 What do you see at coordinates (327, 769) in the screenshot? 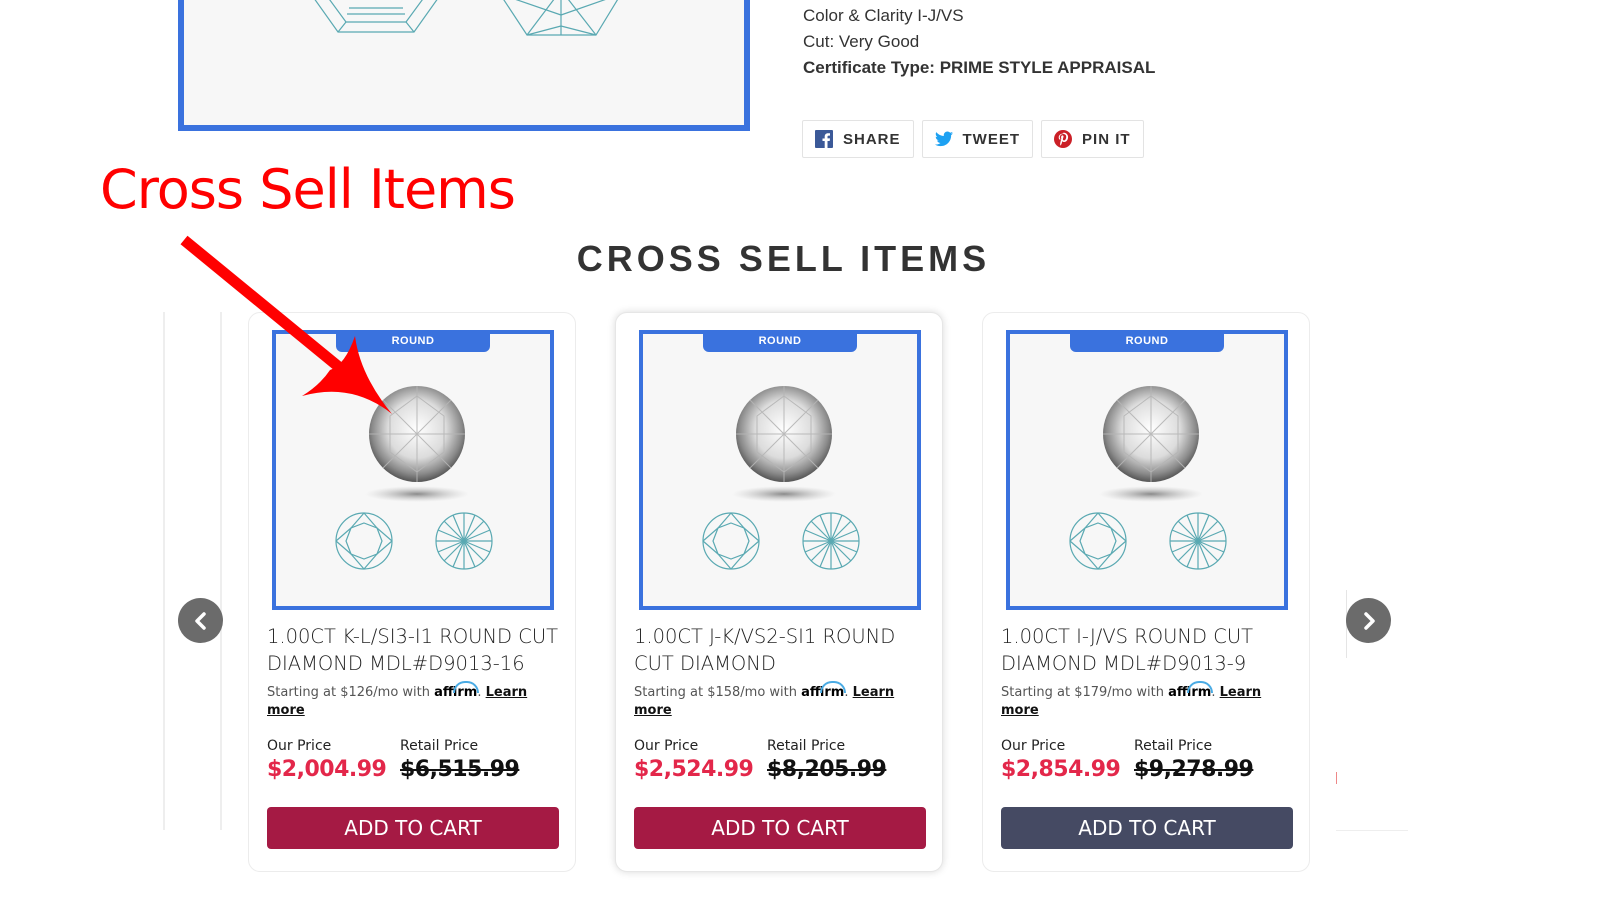
I see `our-price-value: $2,004.99` at bounding box center [327, 769].